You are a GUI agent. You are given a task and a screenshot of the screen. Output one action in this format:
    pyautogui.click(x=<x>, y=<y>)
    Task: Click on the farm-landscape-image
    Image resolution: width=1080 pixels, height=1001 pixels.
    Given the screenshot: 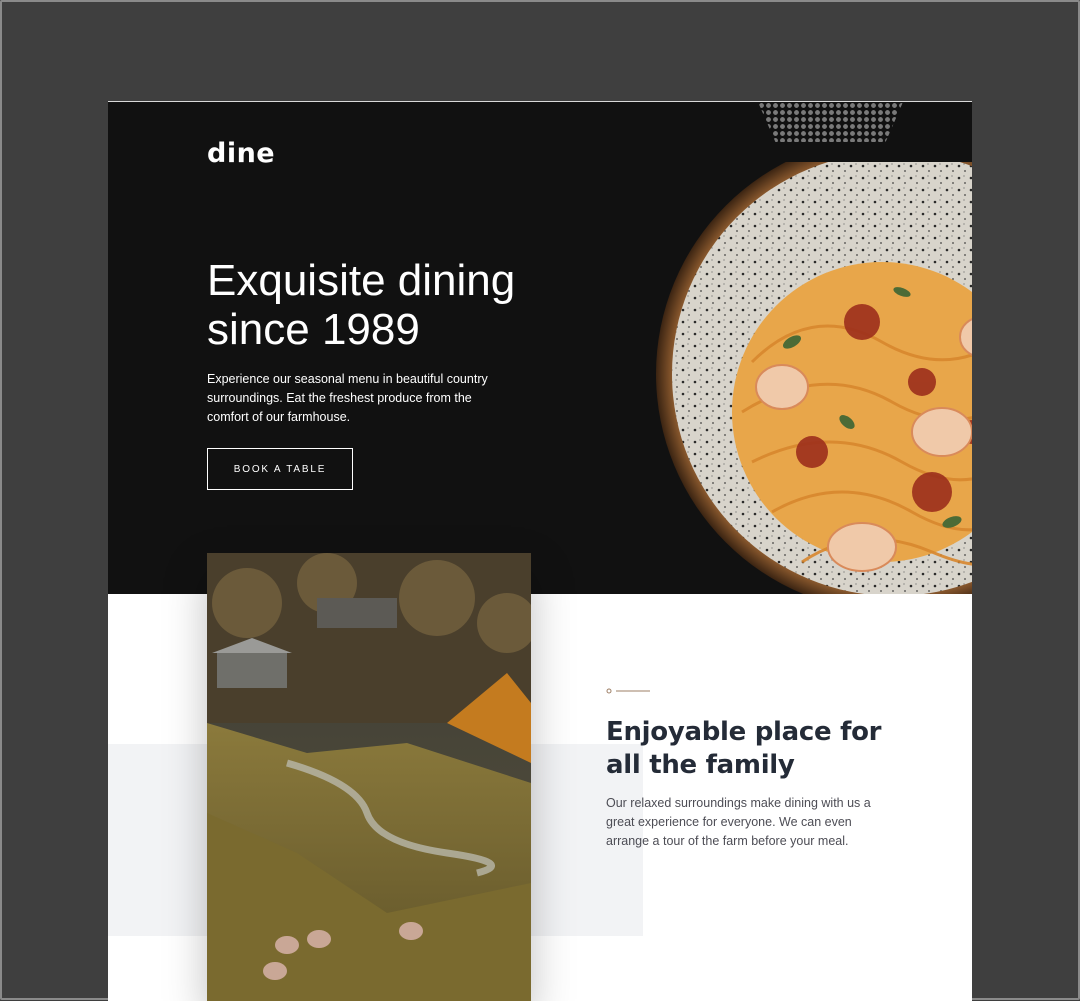 What is the action you would take?
    pyautogui.click(x=369, y=777)
    